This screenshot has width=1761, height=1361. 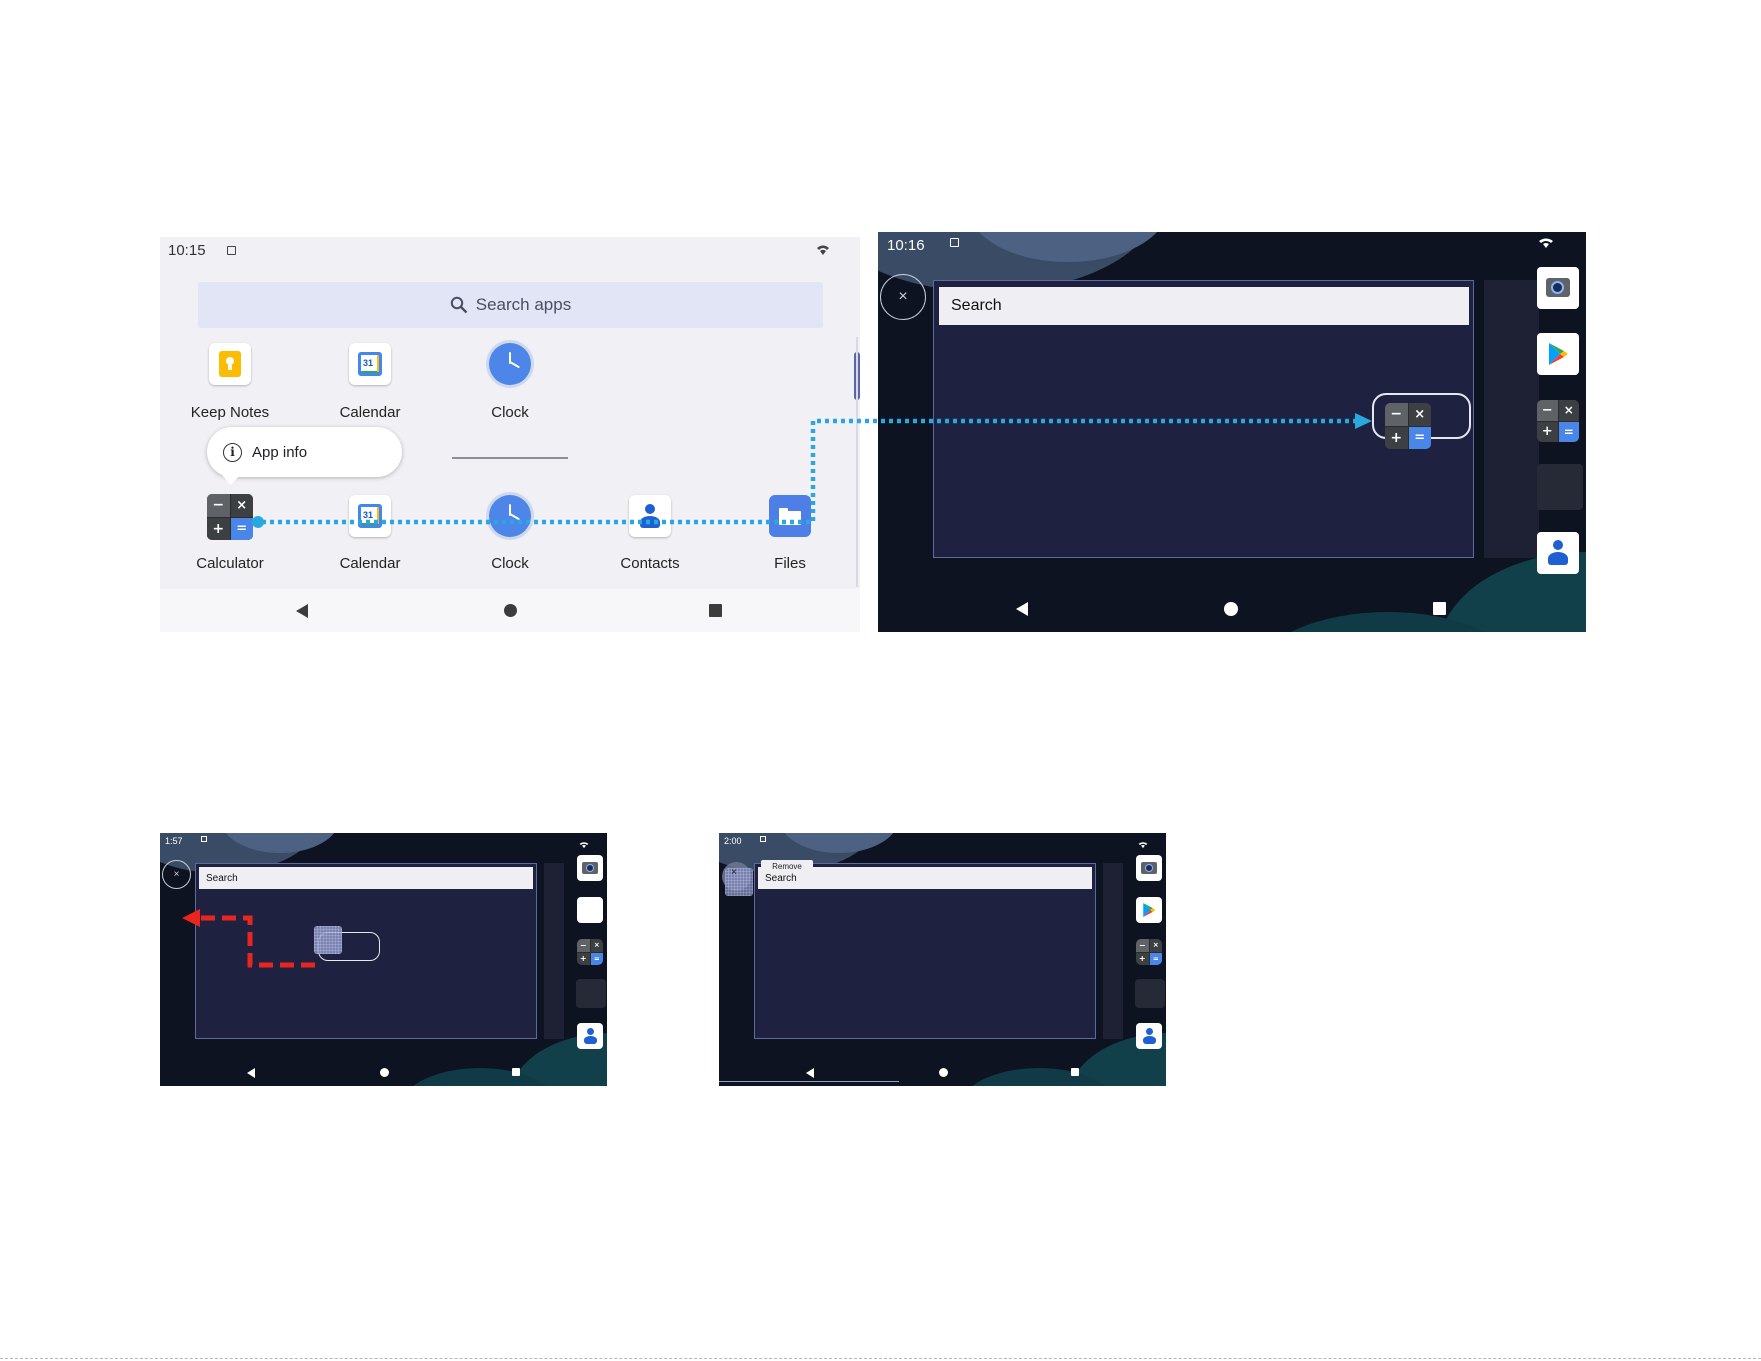 What do you see at coordinates (1363, 421) in the screenshot?
I see `drag-path-arrowhead` at bounding box center [1363, 421].